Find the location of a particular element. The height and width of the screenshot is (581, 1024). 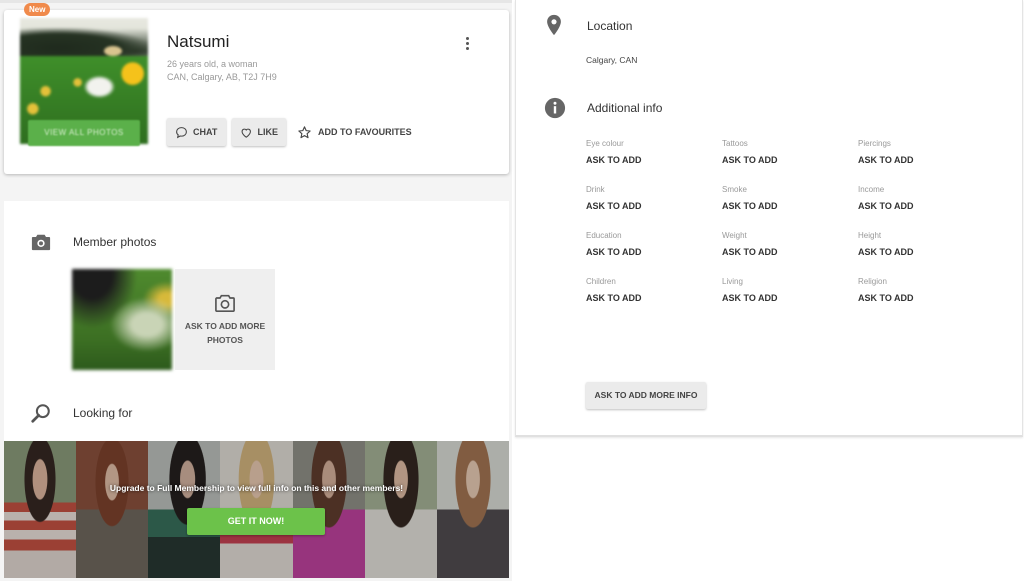

like-label: LIKE is located at coordinates (267, 132).